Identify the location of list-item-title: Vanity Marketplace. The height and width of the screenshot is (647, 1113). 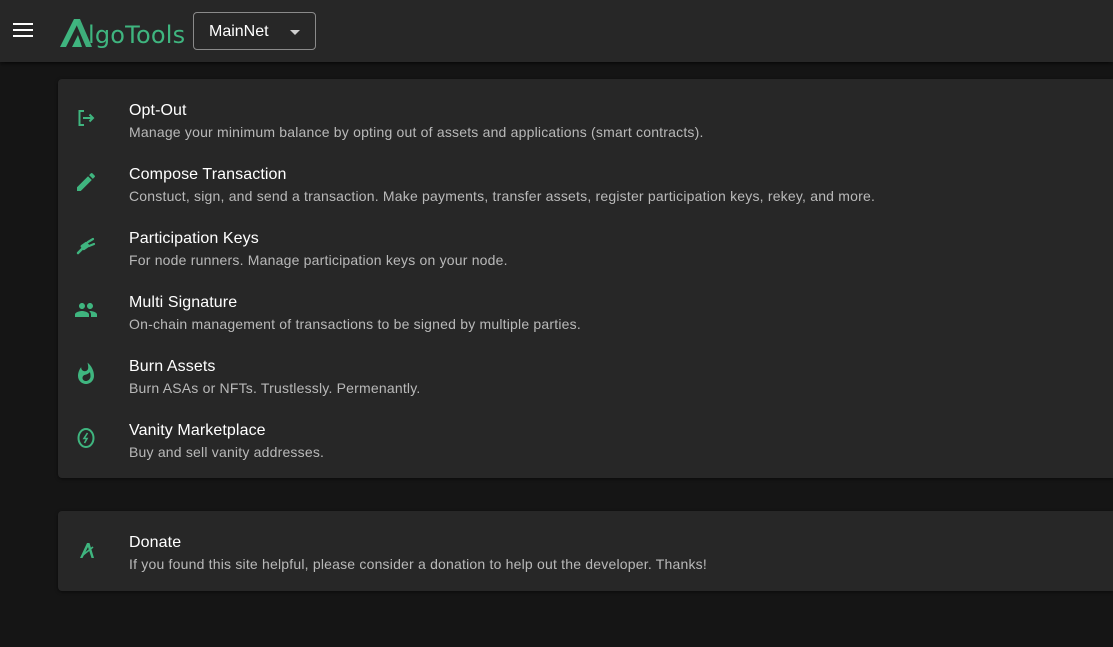
(197, 430).